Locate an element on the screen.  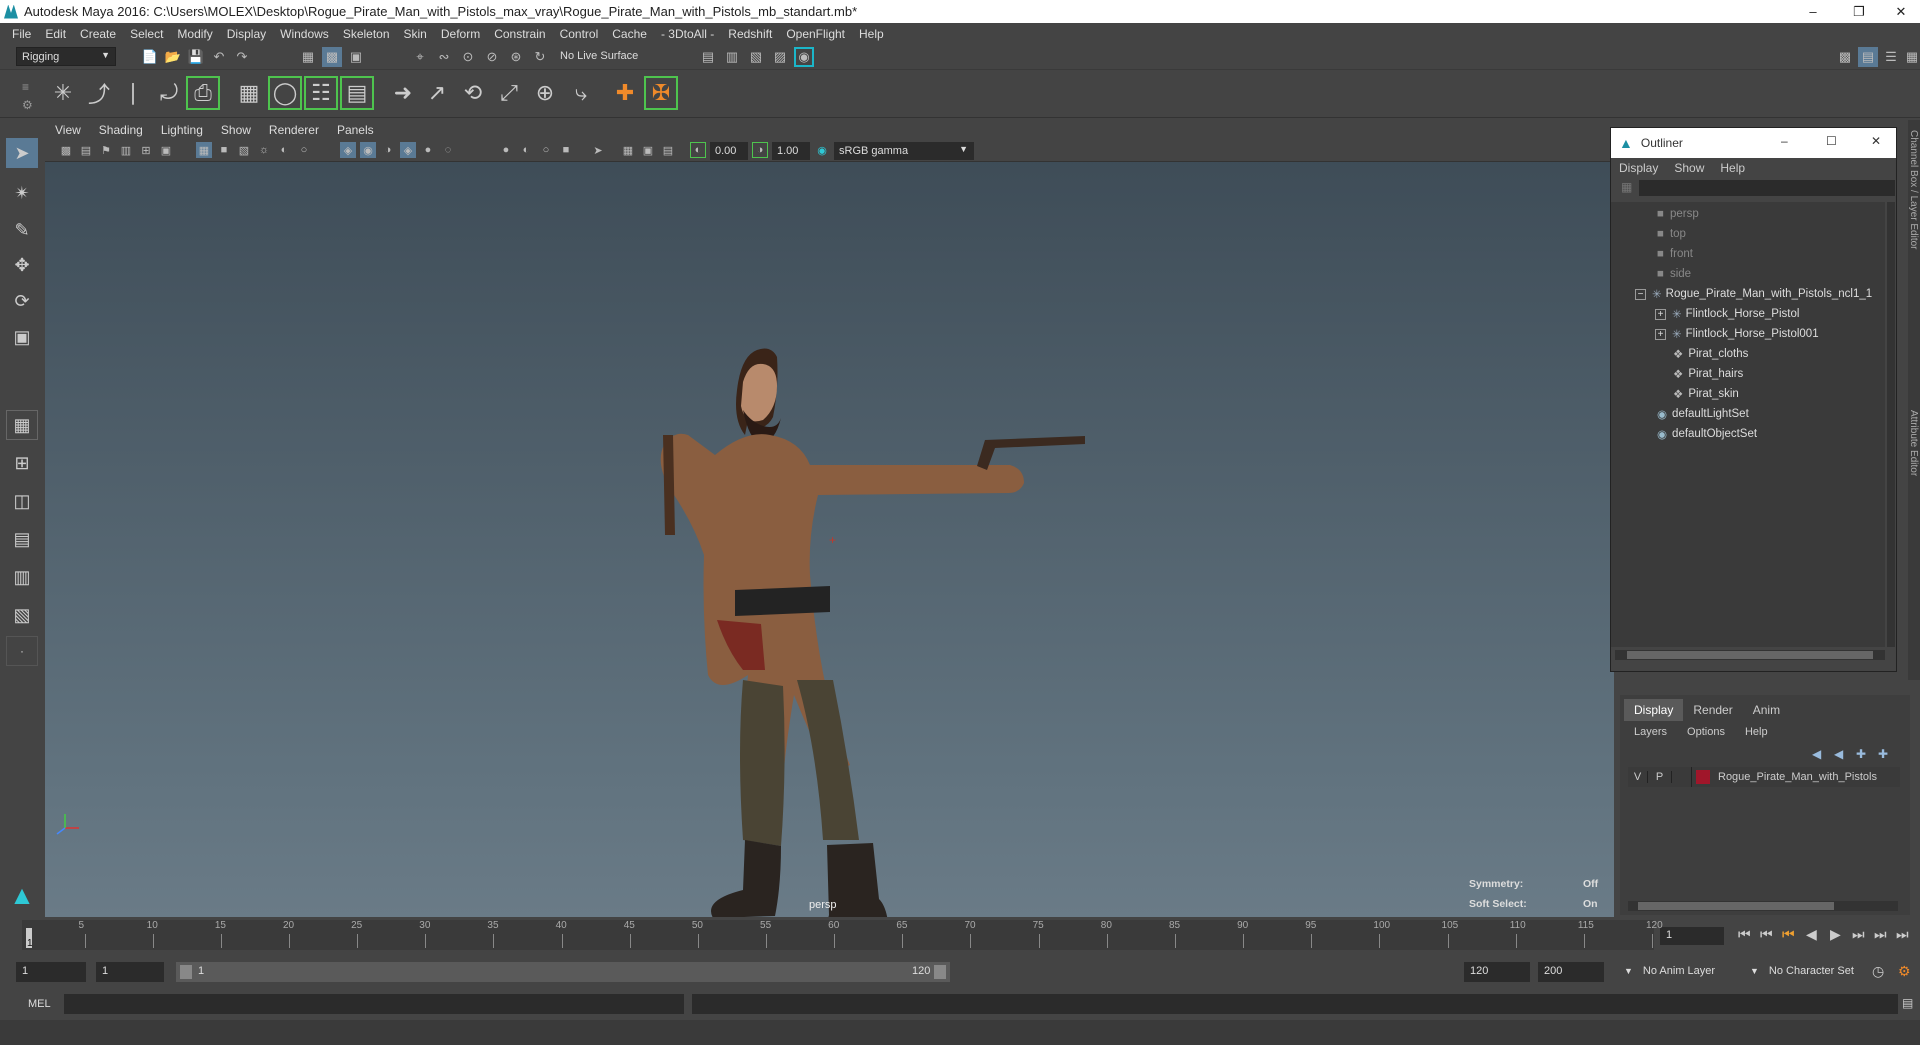
outliner-persp-layout-icon: ▤ is located at coordinates (22, 539).